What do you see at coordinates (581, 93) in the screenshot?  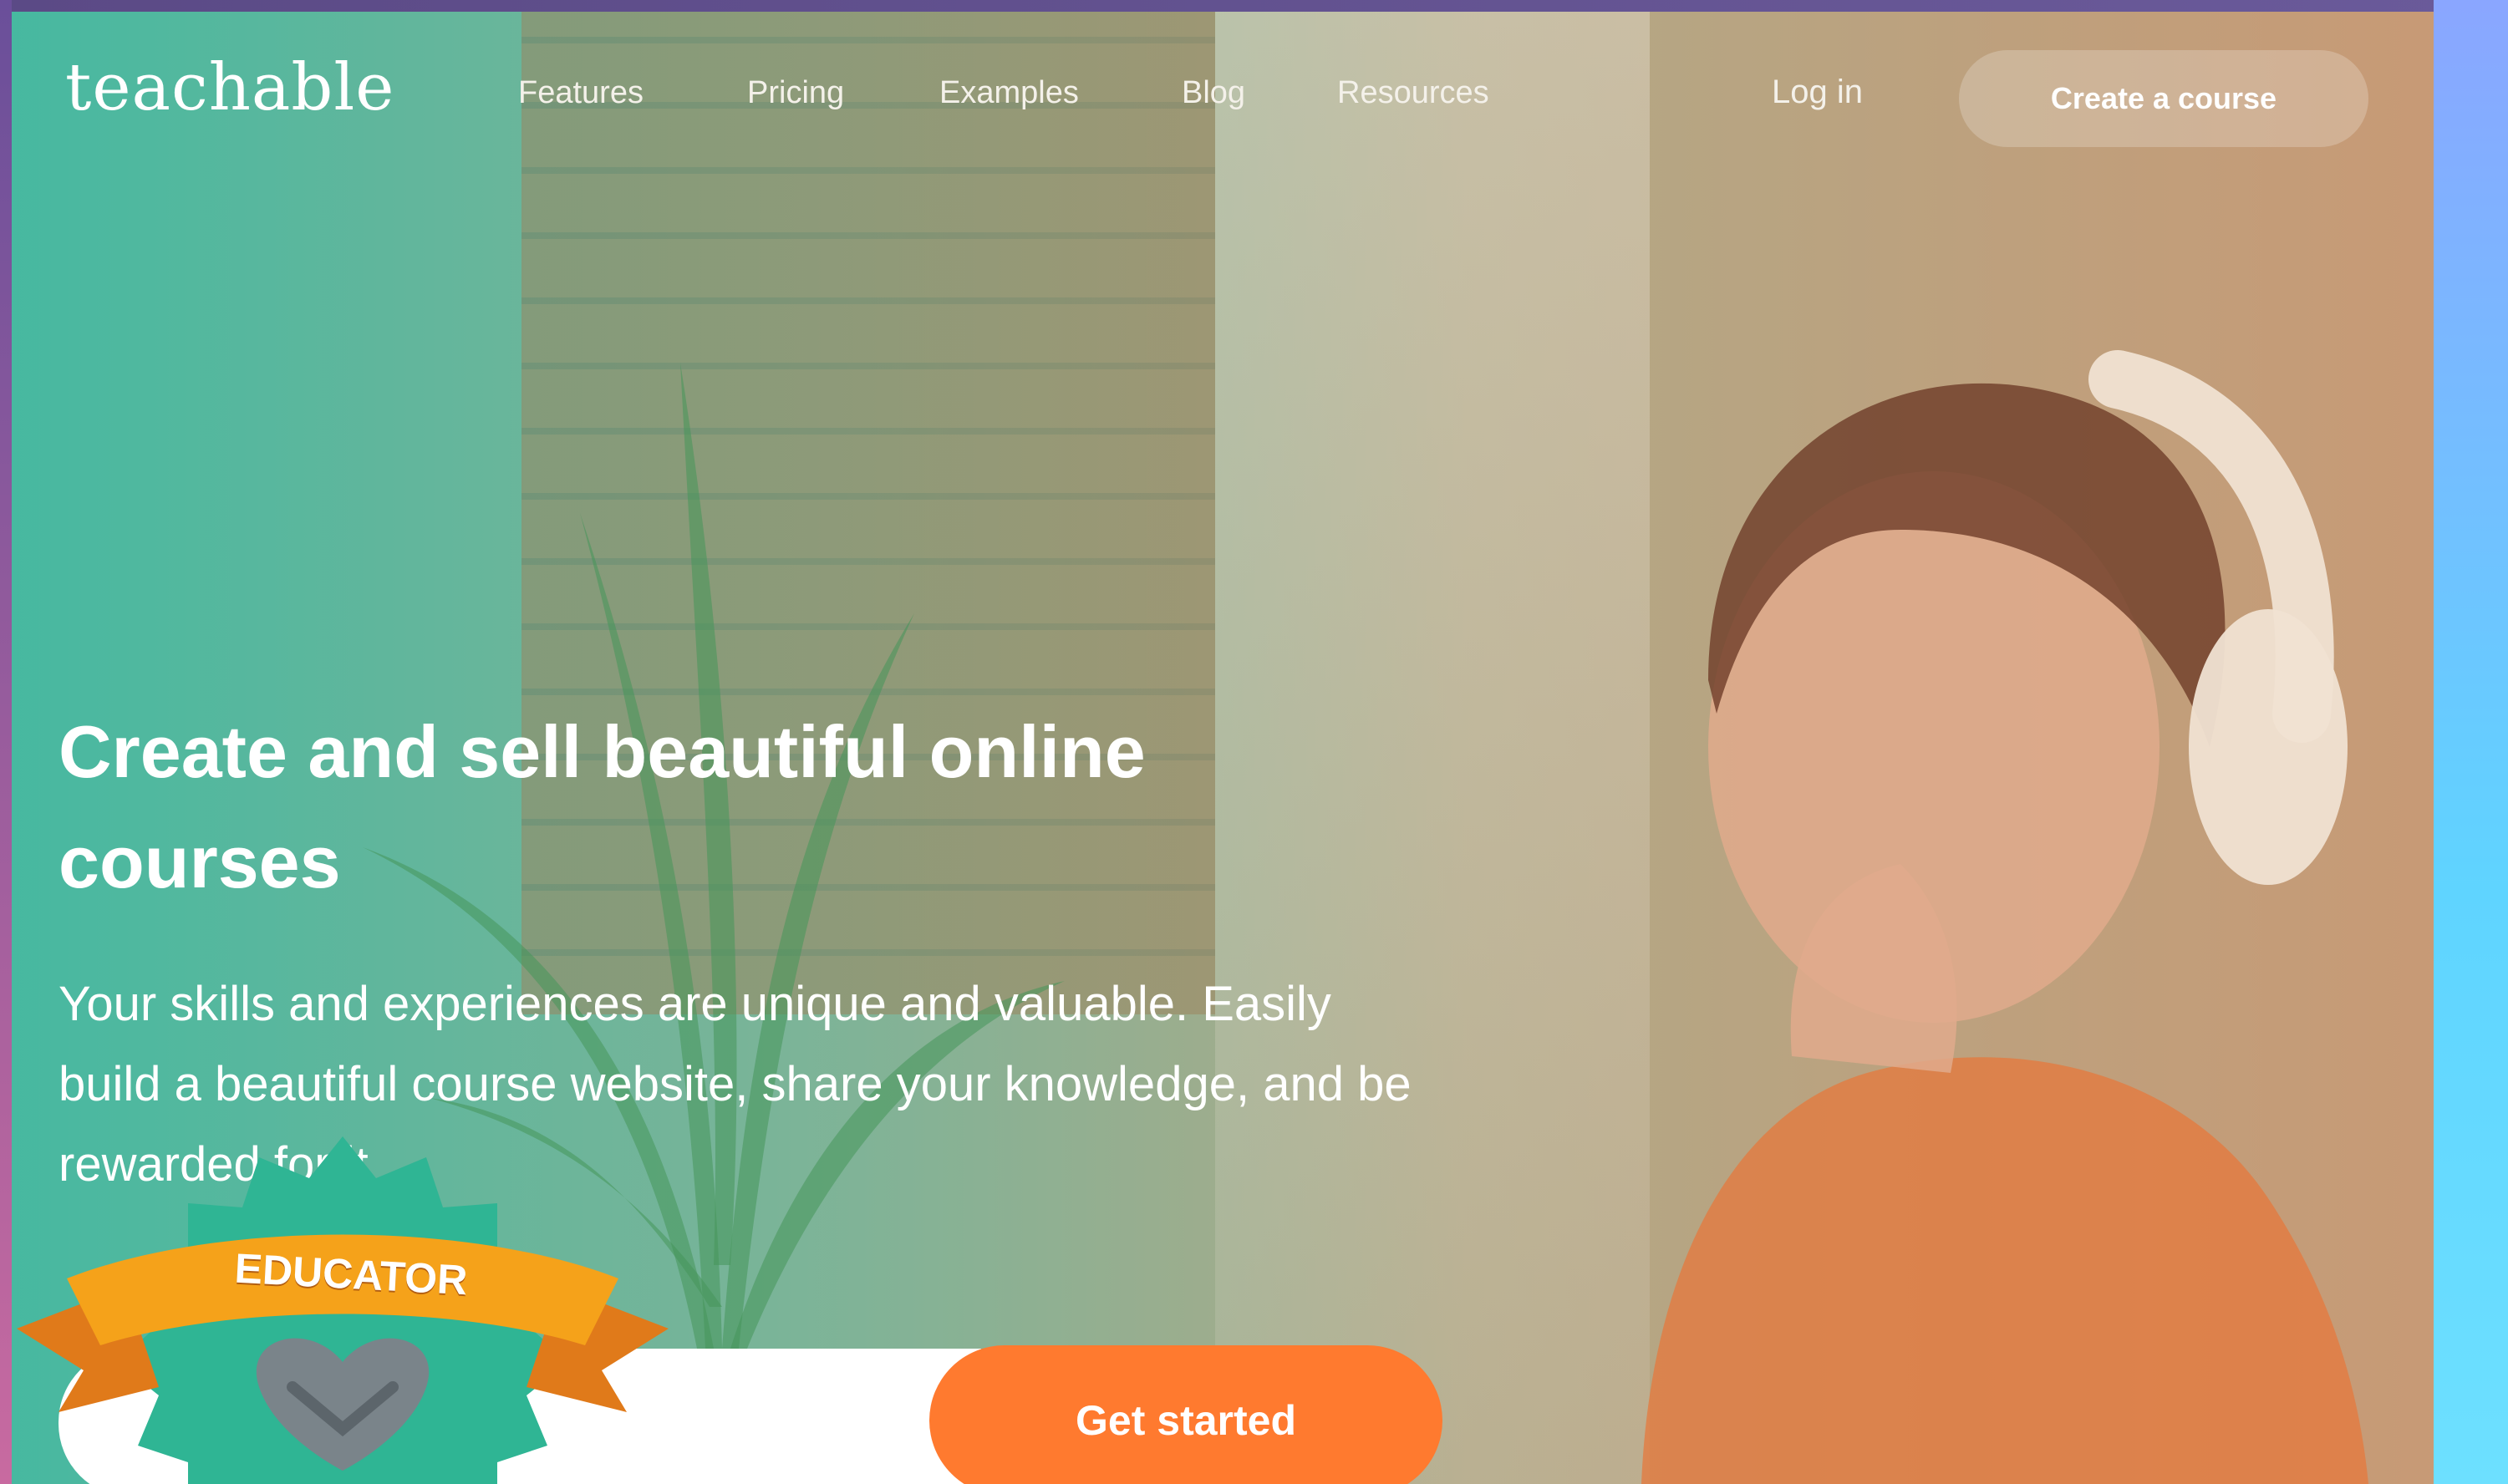 I see `nav-link-features: Features` at bounding box center [581, 93].